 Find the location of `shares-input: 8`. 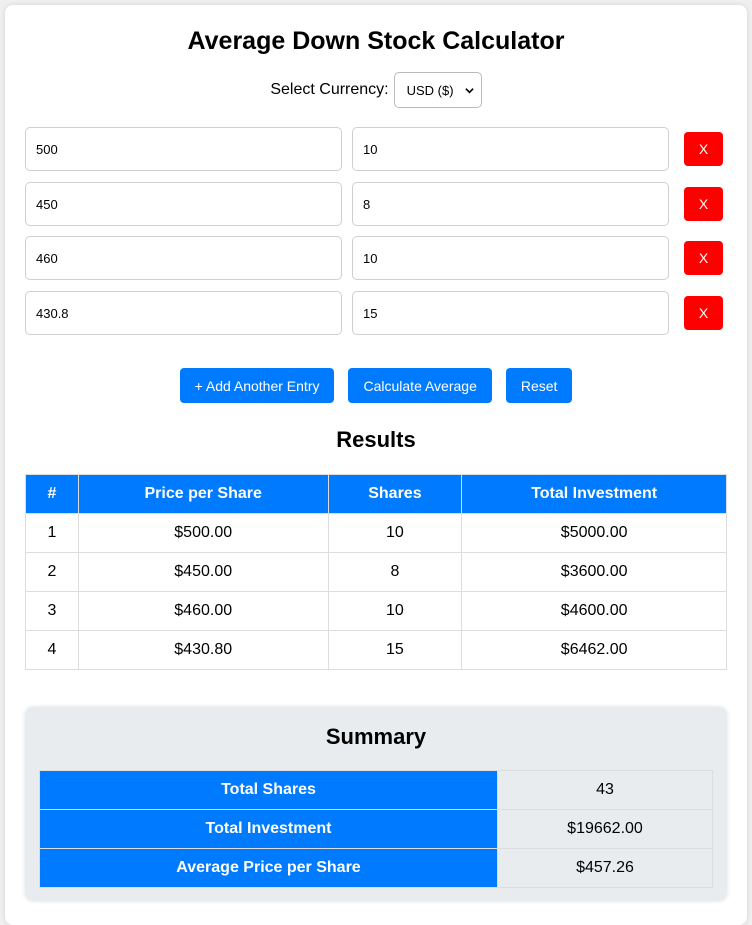

shares-input: 8 is located at coordinates (510, 204).